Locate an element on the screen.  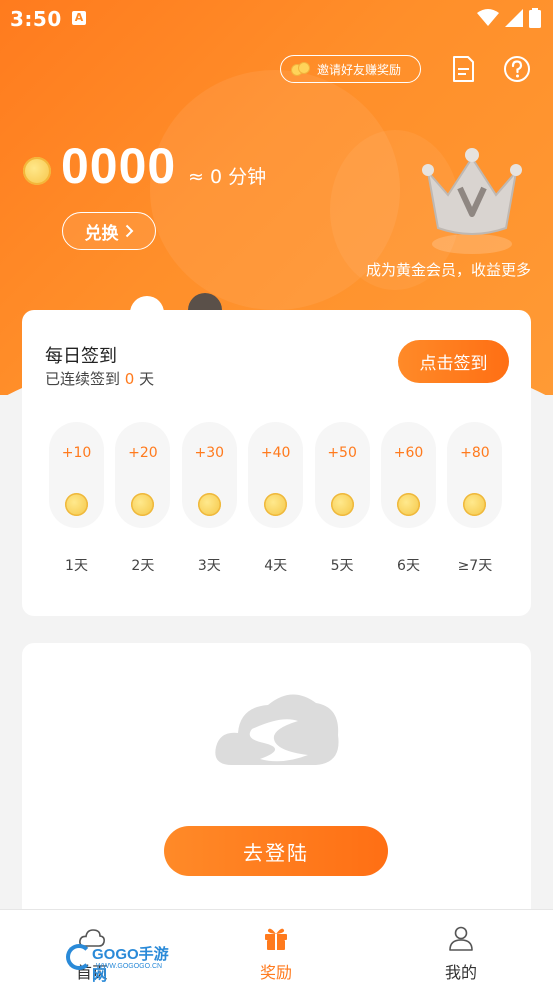
help-icon is located at coordinates (517, 69).